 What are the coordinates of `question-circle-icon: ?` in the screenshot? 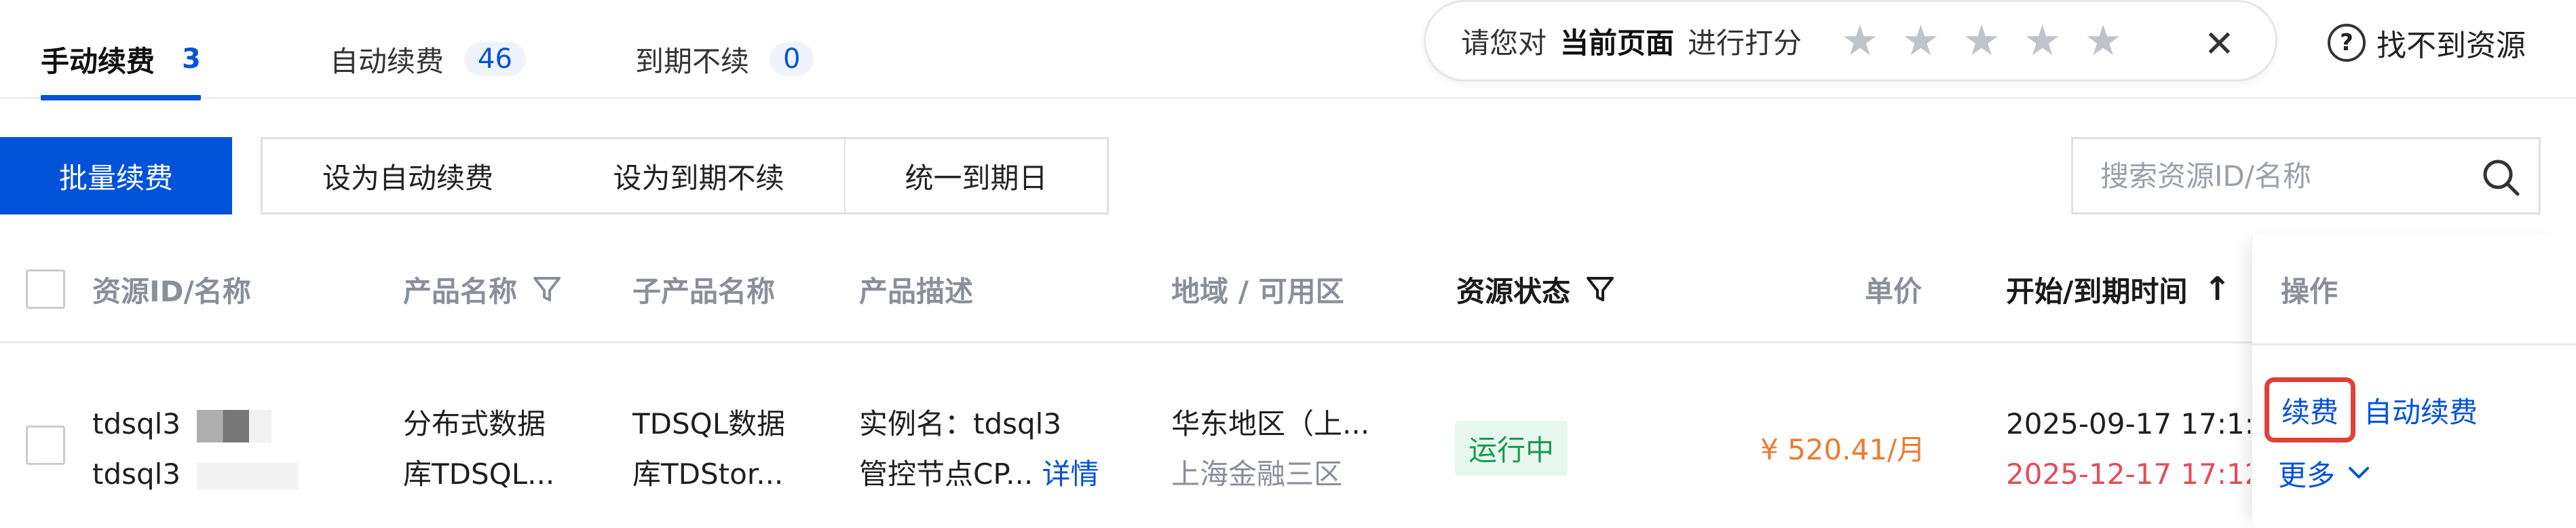 It's located at (2347, 43).